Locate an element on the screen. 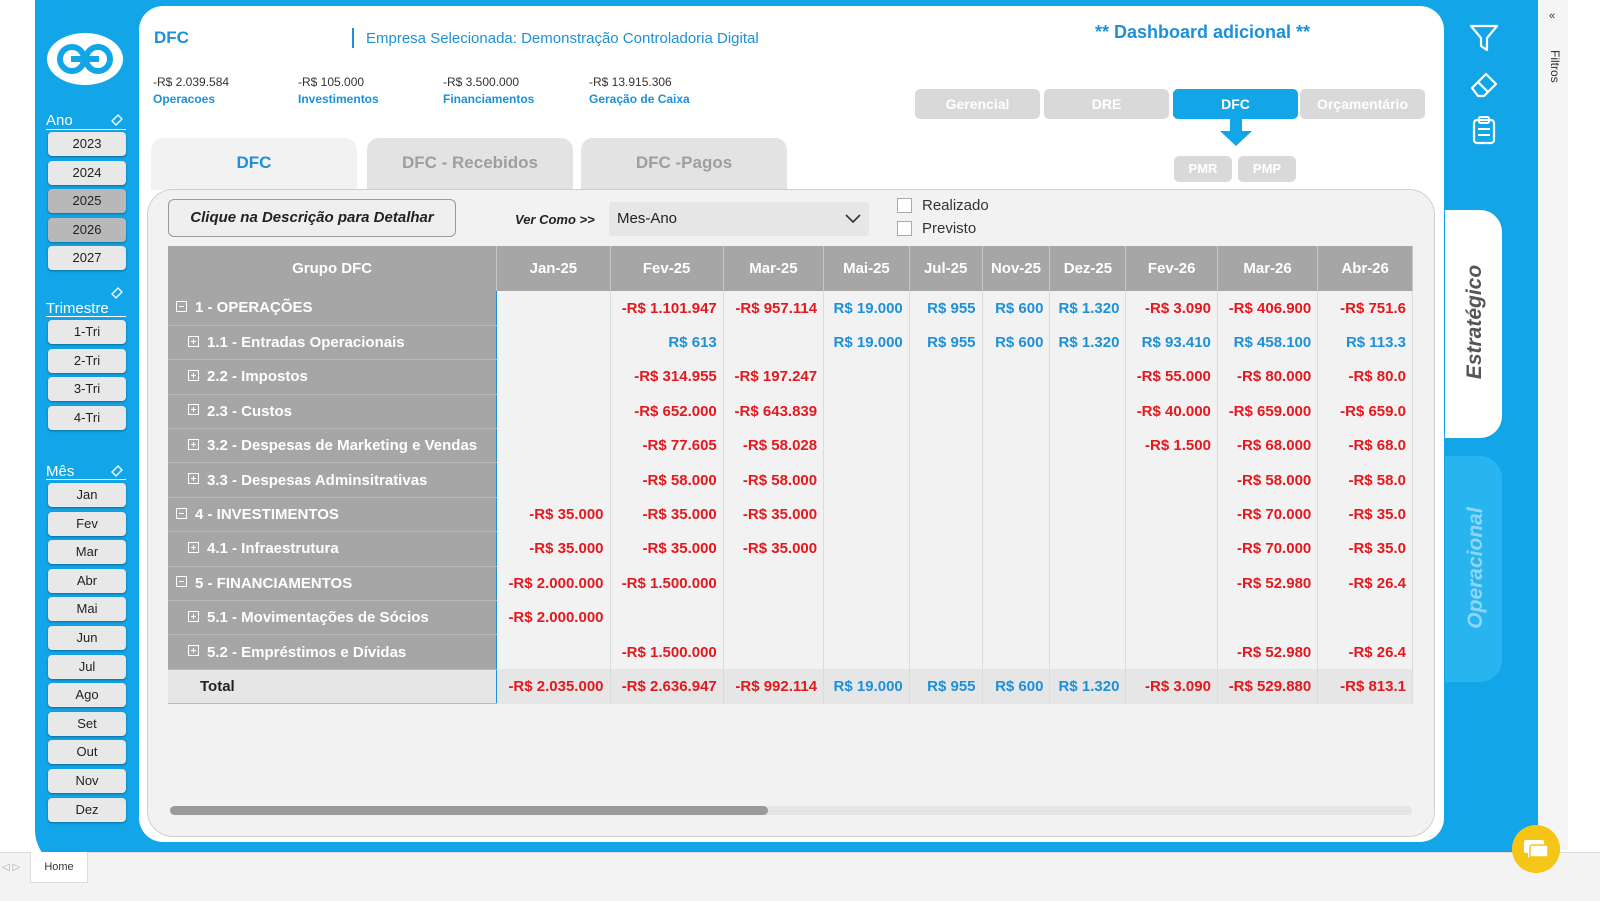 The width and height of the screenshot is (1600, 901). mes-slicer-item: Mai is located at coordinates (87, 609).